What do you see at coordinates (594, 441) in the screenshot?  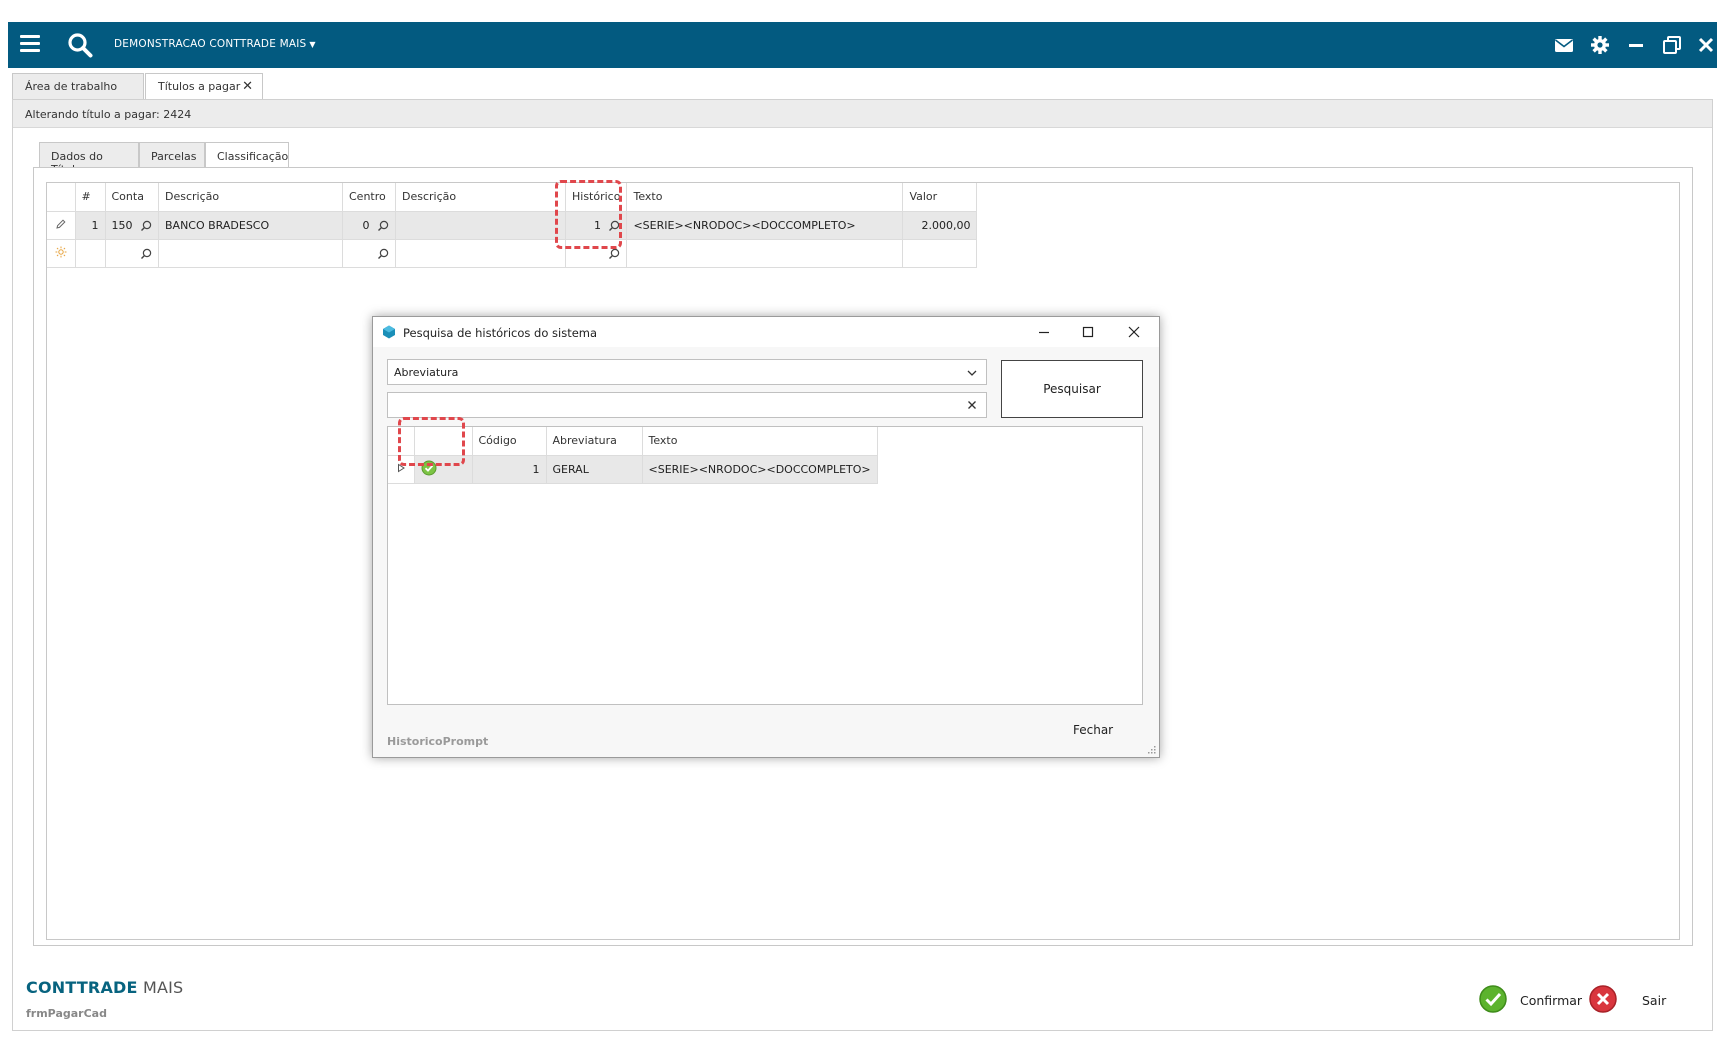 I see `column-header: Abreviatura` at bounding box center [594, 441].